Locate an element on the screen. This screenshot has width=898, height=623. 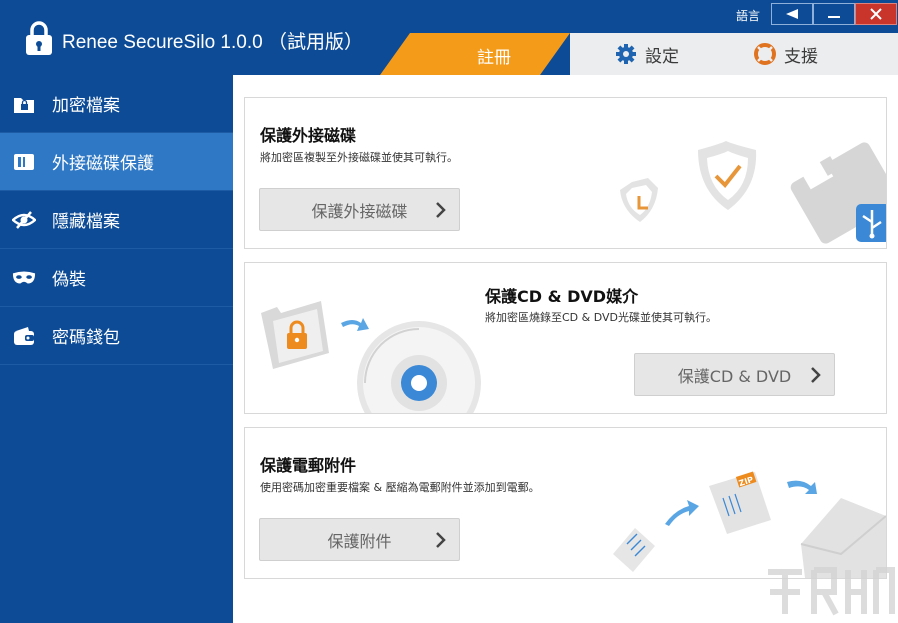
card-description: 將加密區燒錄至CD & DVD光碟並使其可執行。 is located at coordinates (601, 317).